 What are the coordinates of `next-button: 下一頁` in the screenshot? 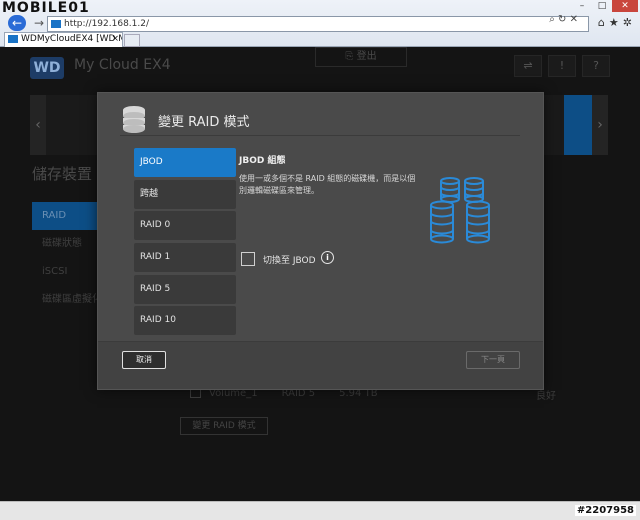 It's located at (493, 360).